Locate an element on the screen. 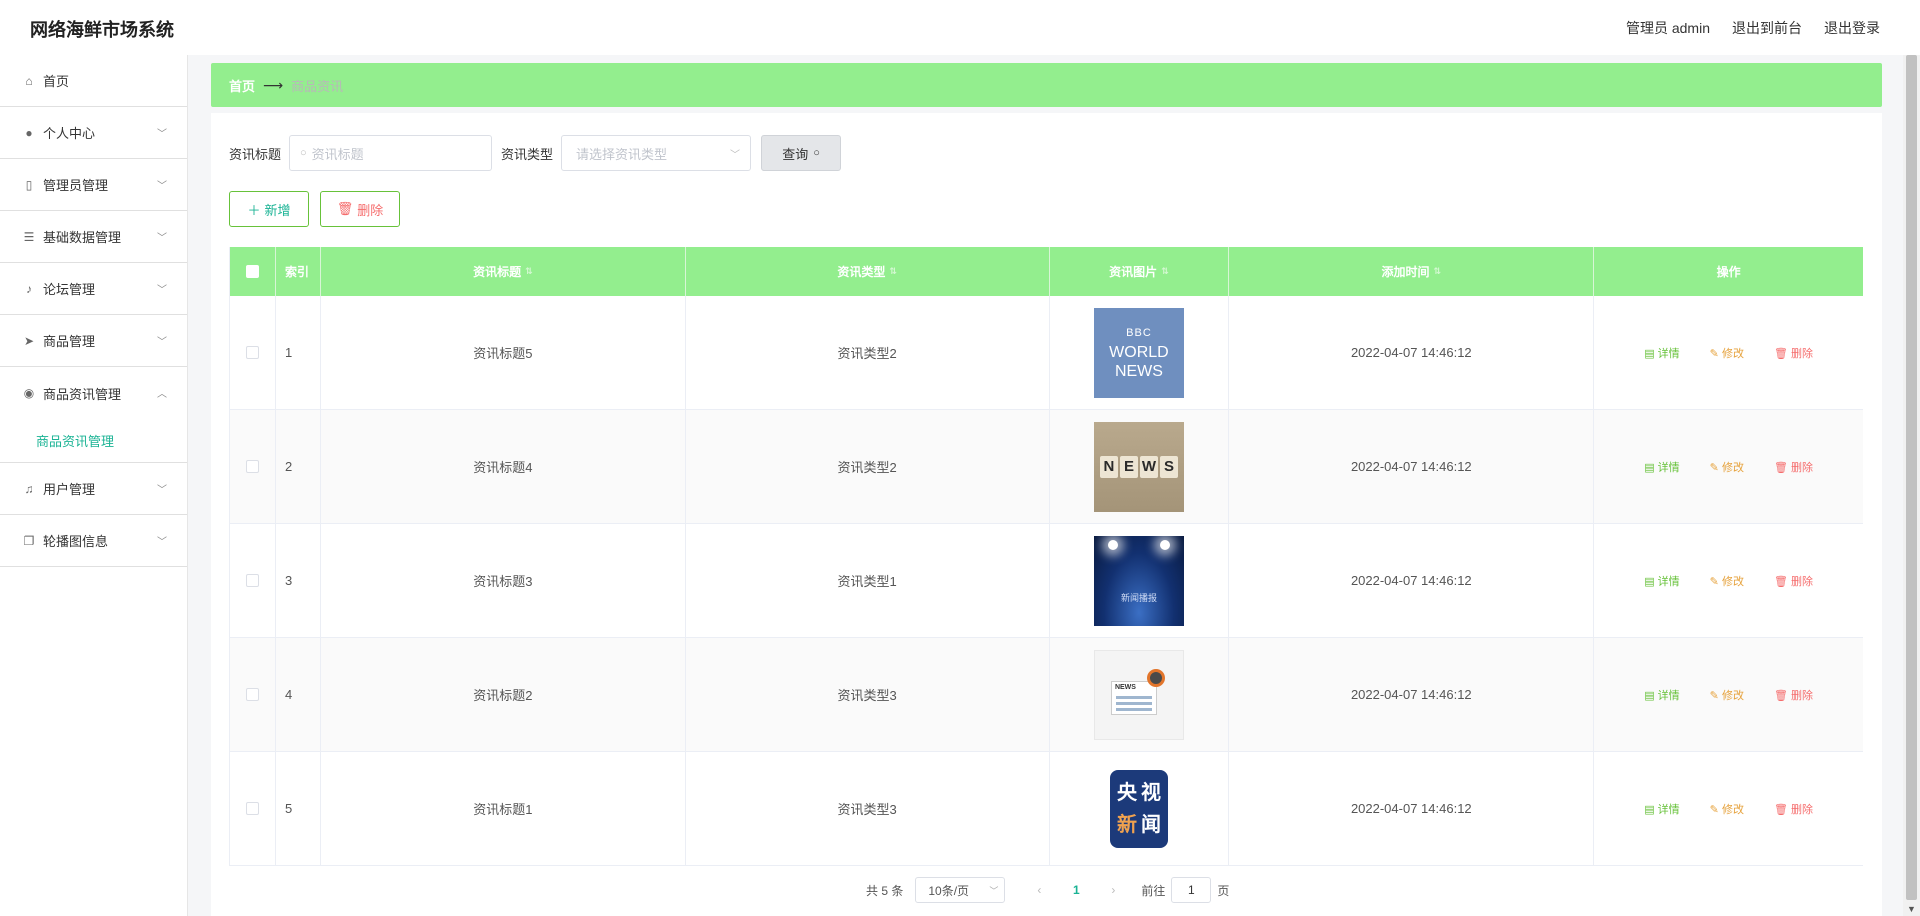 The width and height of the screenshot is (1920, 916). row-checkbox-cell is located at coordinates (253, 580).